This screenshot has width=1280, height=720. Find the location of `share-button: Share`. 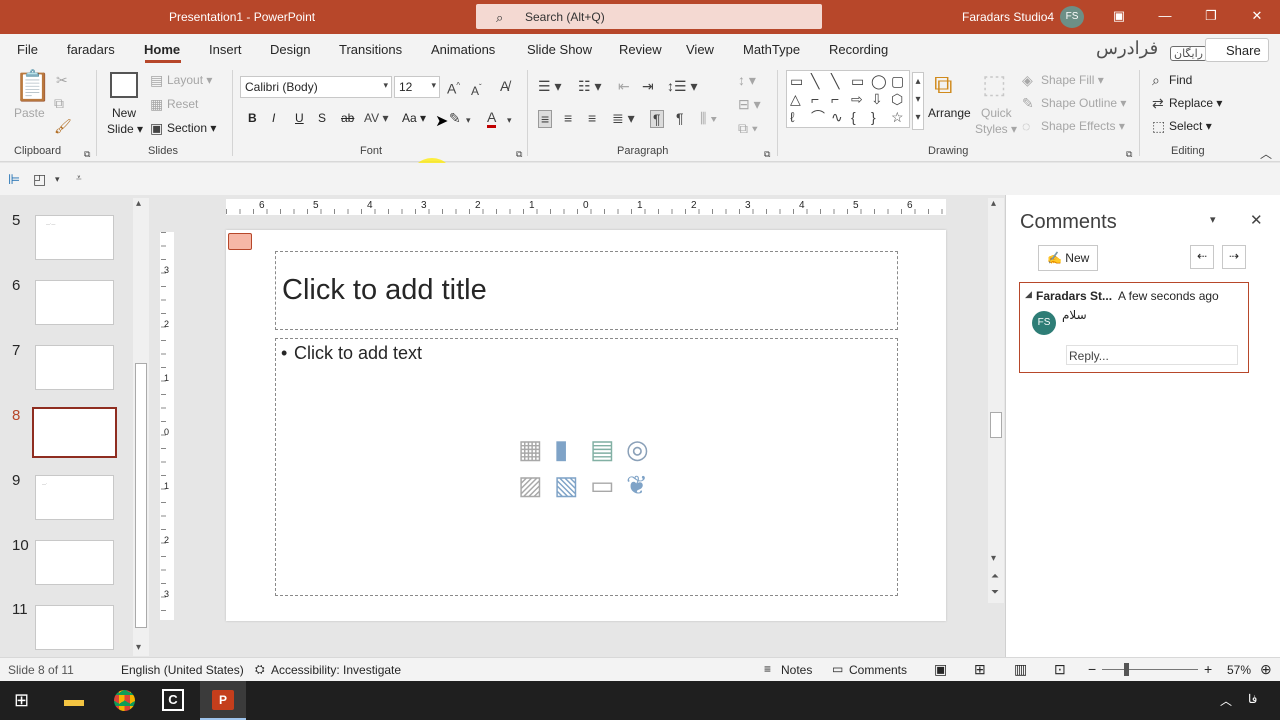

share-button: Share is located at coordinates (1237, 50).